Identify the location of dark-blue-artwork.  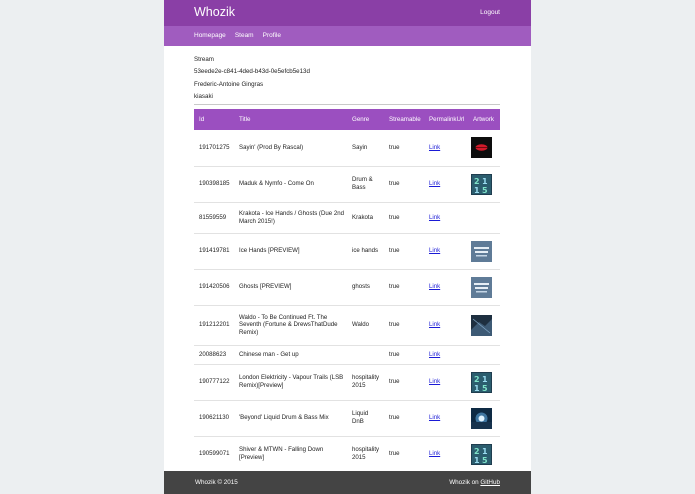
(481, 325).